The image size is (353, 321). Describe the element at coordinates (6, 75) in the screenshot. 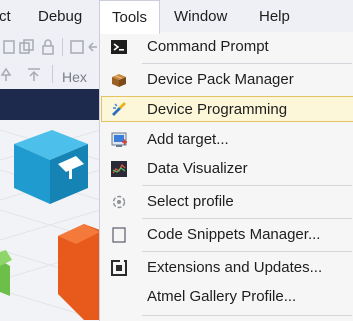

I see `pin-icon` at that location.